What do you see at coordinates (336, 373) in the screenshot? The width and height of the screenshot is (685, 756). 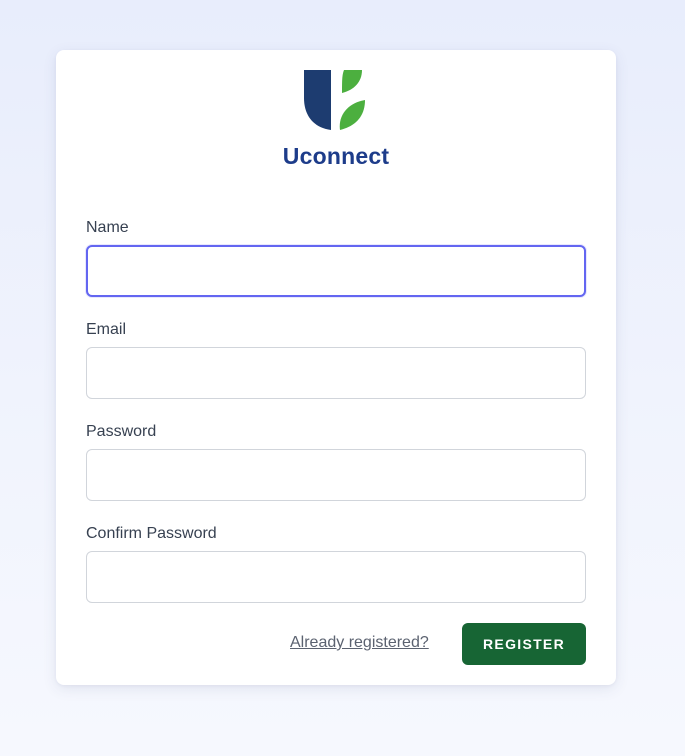 I see `email-input` at bounding box center [336, 373].